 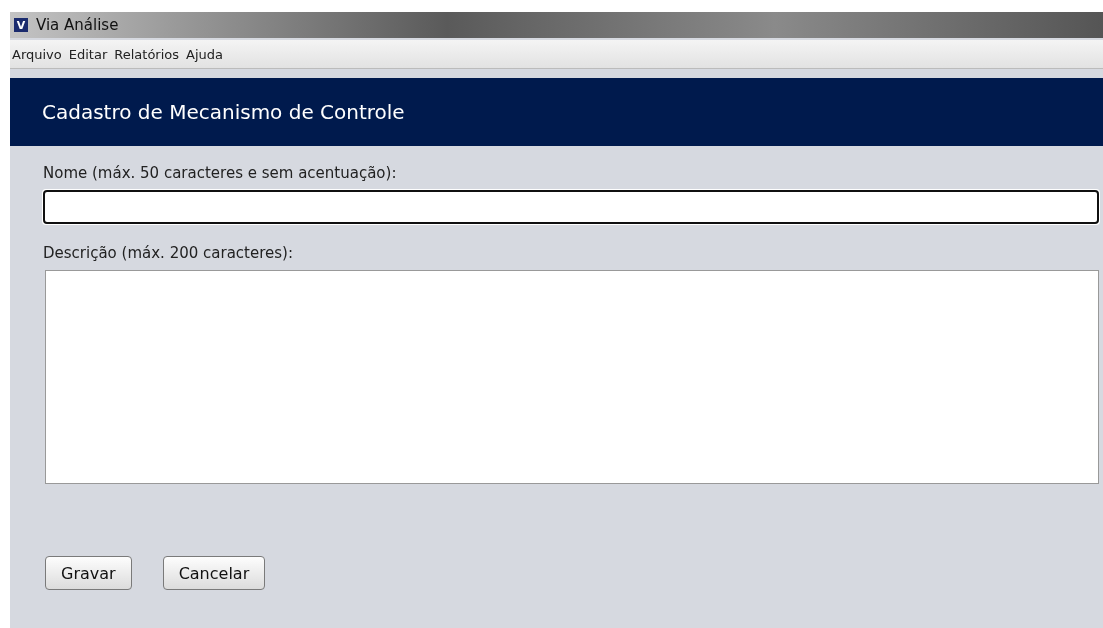 I want to click on form-button: Gravar, so click(x=88, y=573).